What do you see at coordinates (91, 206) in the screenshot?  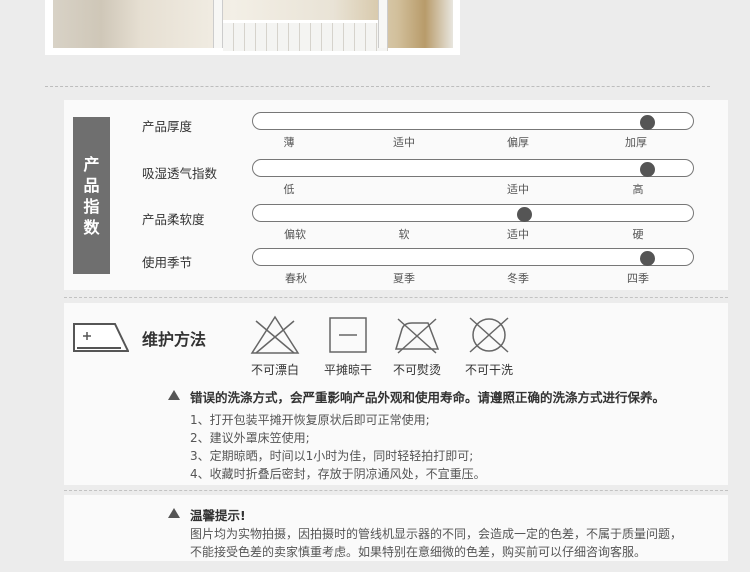 I see `sidebar-char: 指` at bounding box center [91, 206].